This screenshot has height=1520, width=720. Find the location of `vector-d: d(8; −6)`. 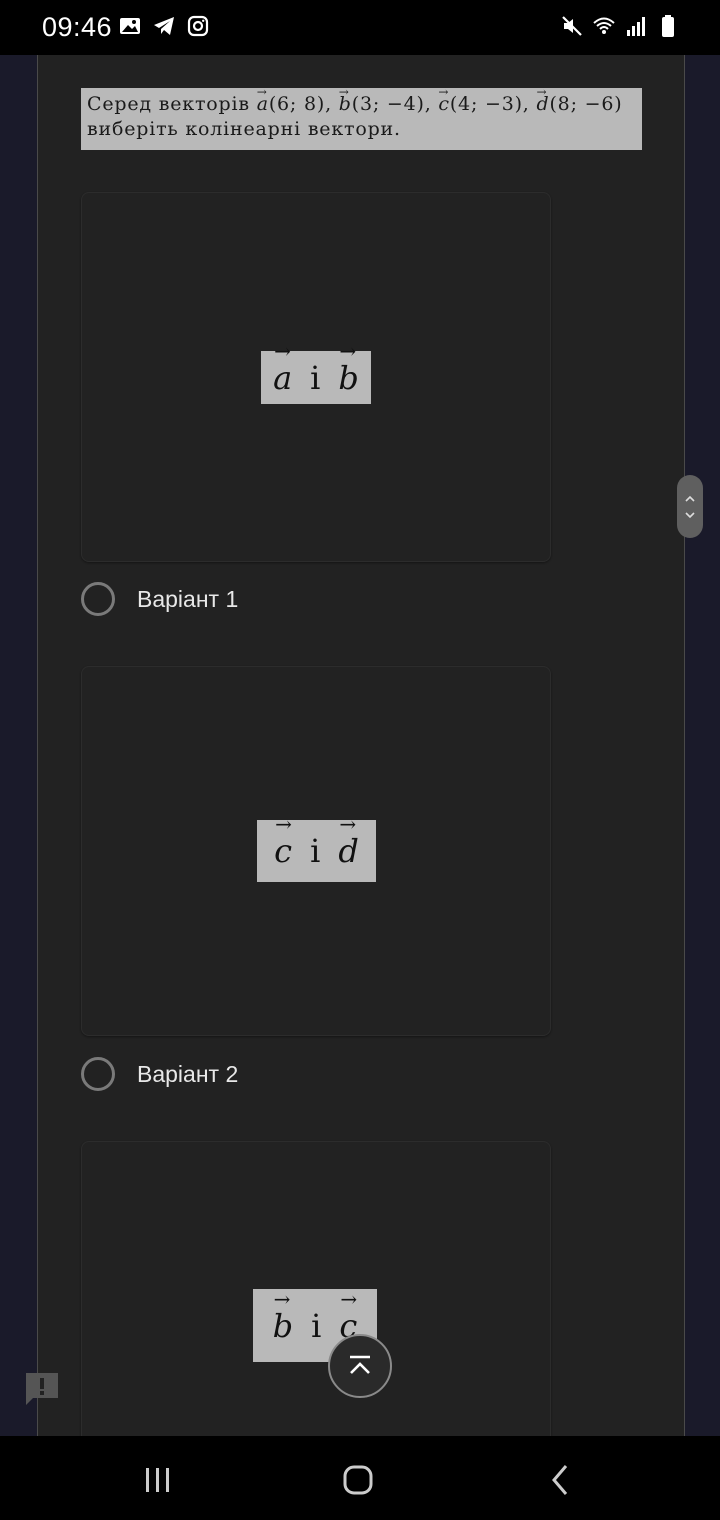

vector-d: d(8; −6) is located at coordinates (580, 104).